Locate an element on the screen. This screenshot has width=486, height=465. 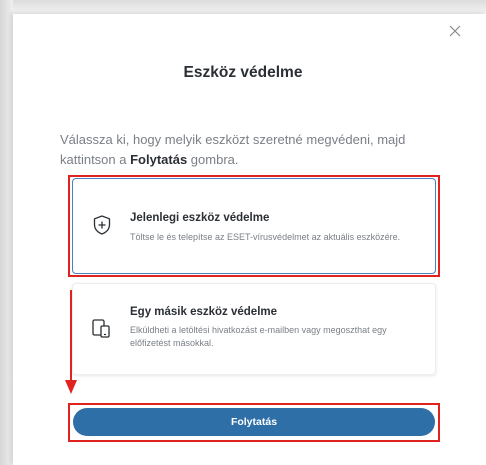
continue-button: Folytatás is located at coordinates (254, 422).